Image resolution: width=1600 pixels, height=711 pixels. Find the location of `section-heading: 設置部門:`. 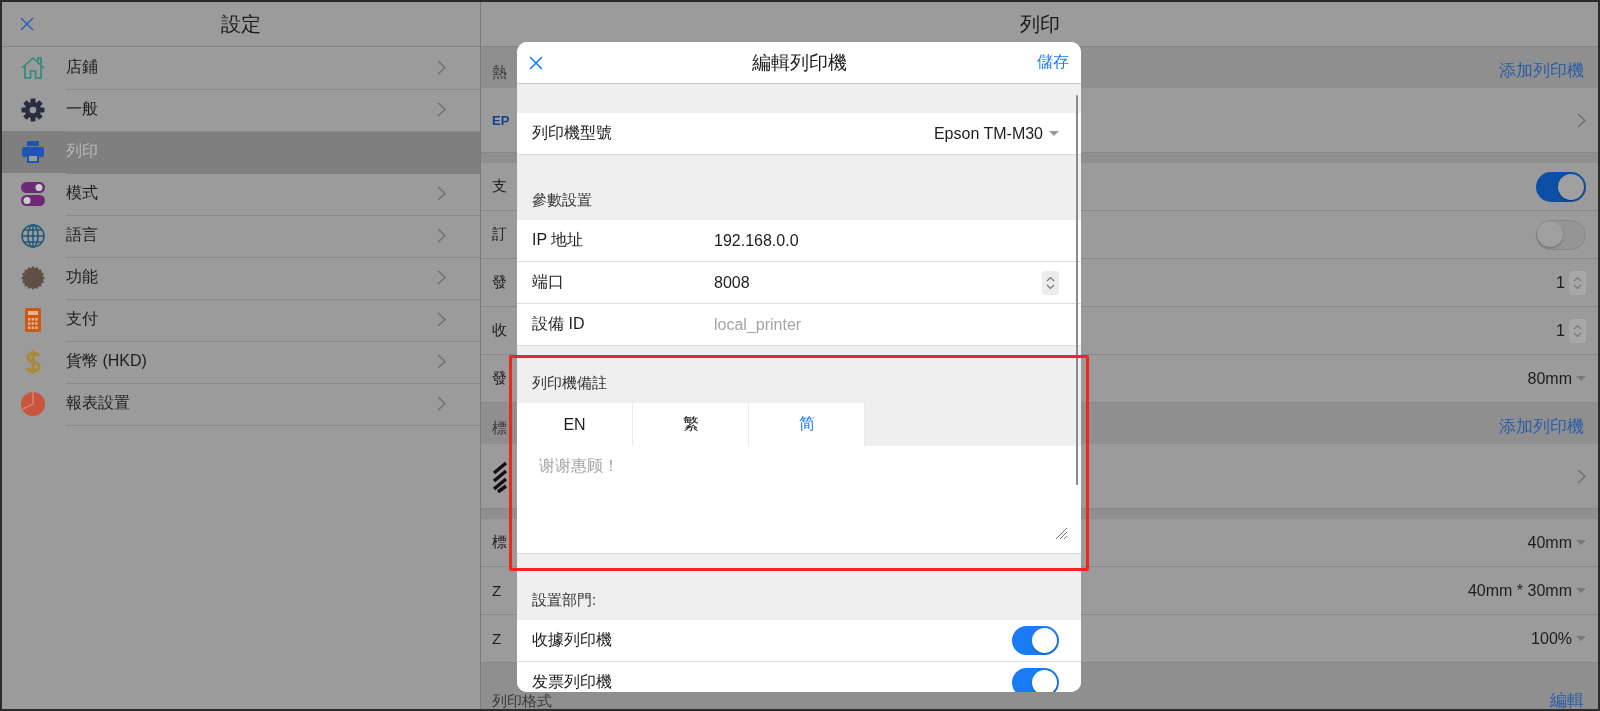

section-heading: 設置部門: is located at coordinates (564, 600).